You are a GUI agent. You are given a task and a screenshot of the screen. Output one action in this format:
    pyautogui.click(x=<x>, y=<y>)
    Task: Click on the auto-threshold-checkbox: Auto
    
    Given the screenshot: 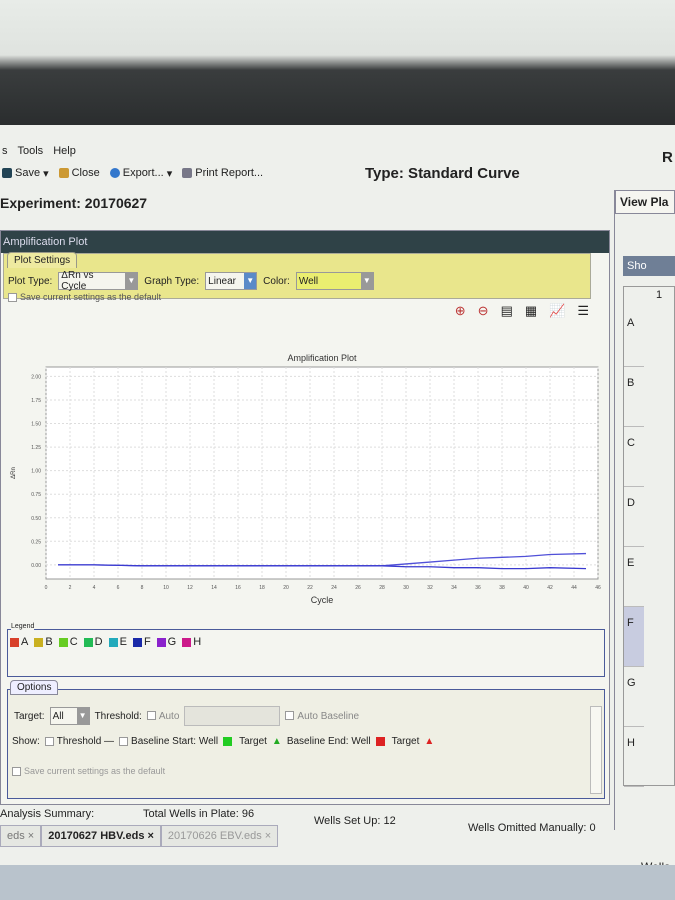 What is the action you would take?
    pyautogui.click(x=163, y=716)
    